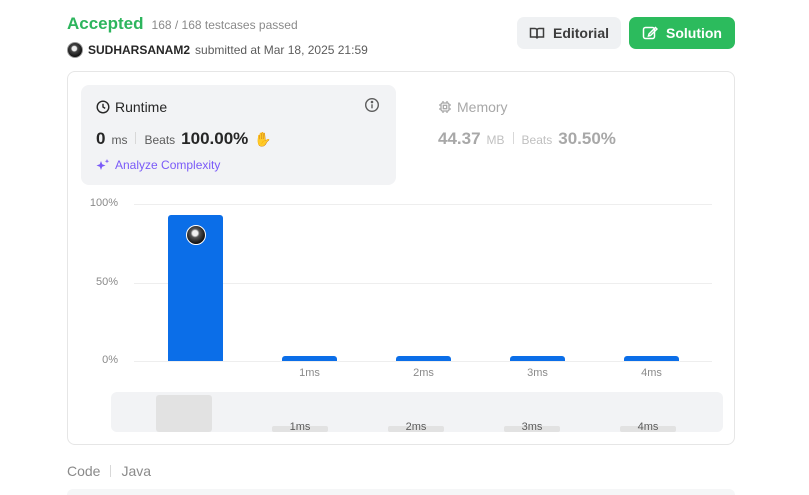 Image resolution: width=809 pixels, height=495 pixels. I want to click on scroller-thumb, so click(184, 413).